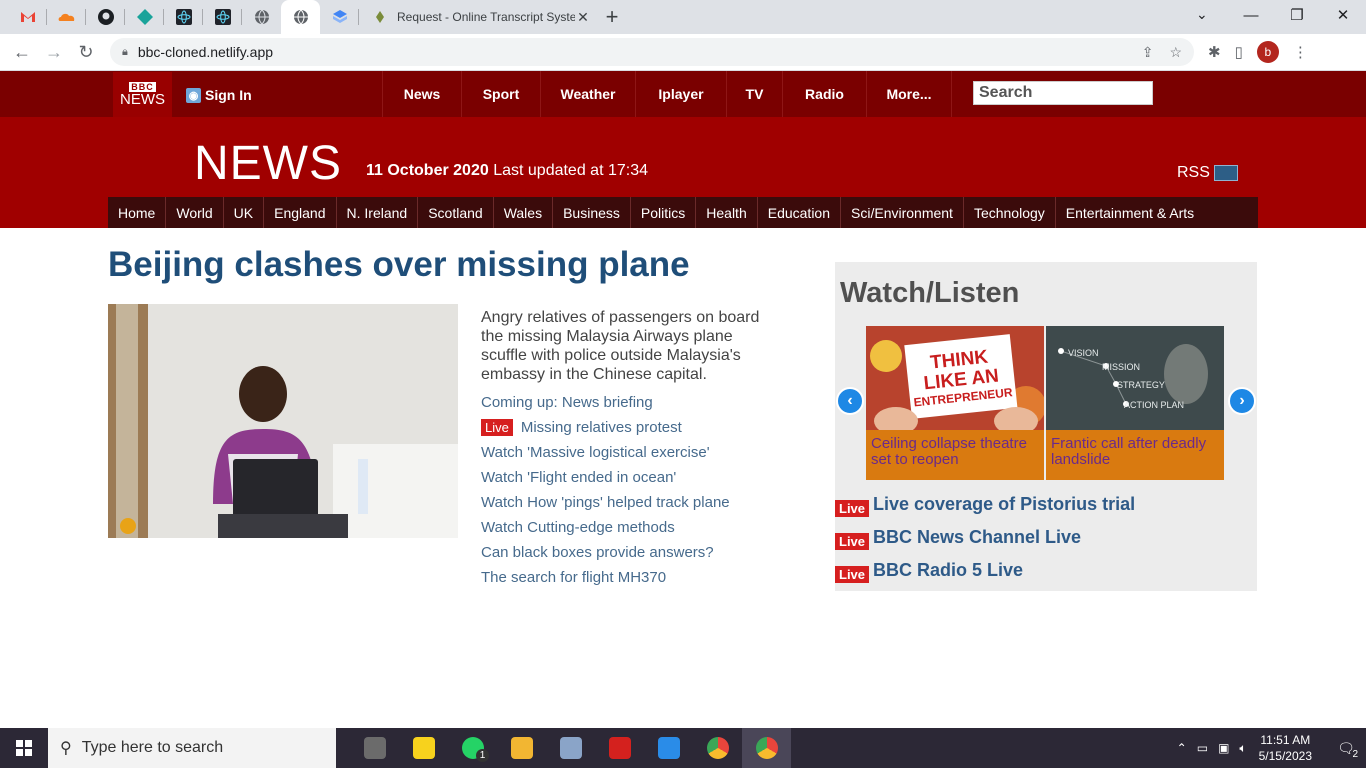  What do you see at coordinates (605, 577) in the screenshot?
I see `related-link: The search for flight MH370` at bounding box center [605, 577].